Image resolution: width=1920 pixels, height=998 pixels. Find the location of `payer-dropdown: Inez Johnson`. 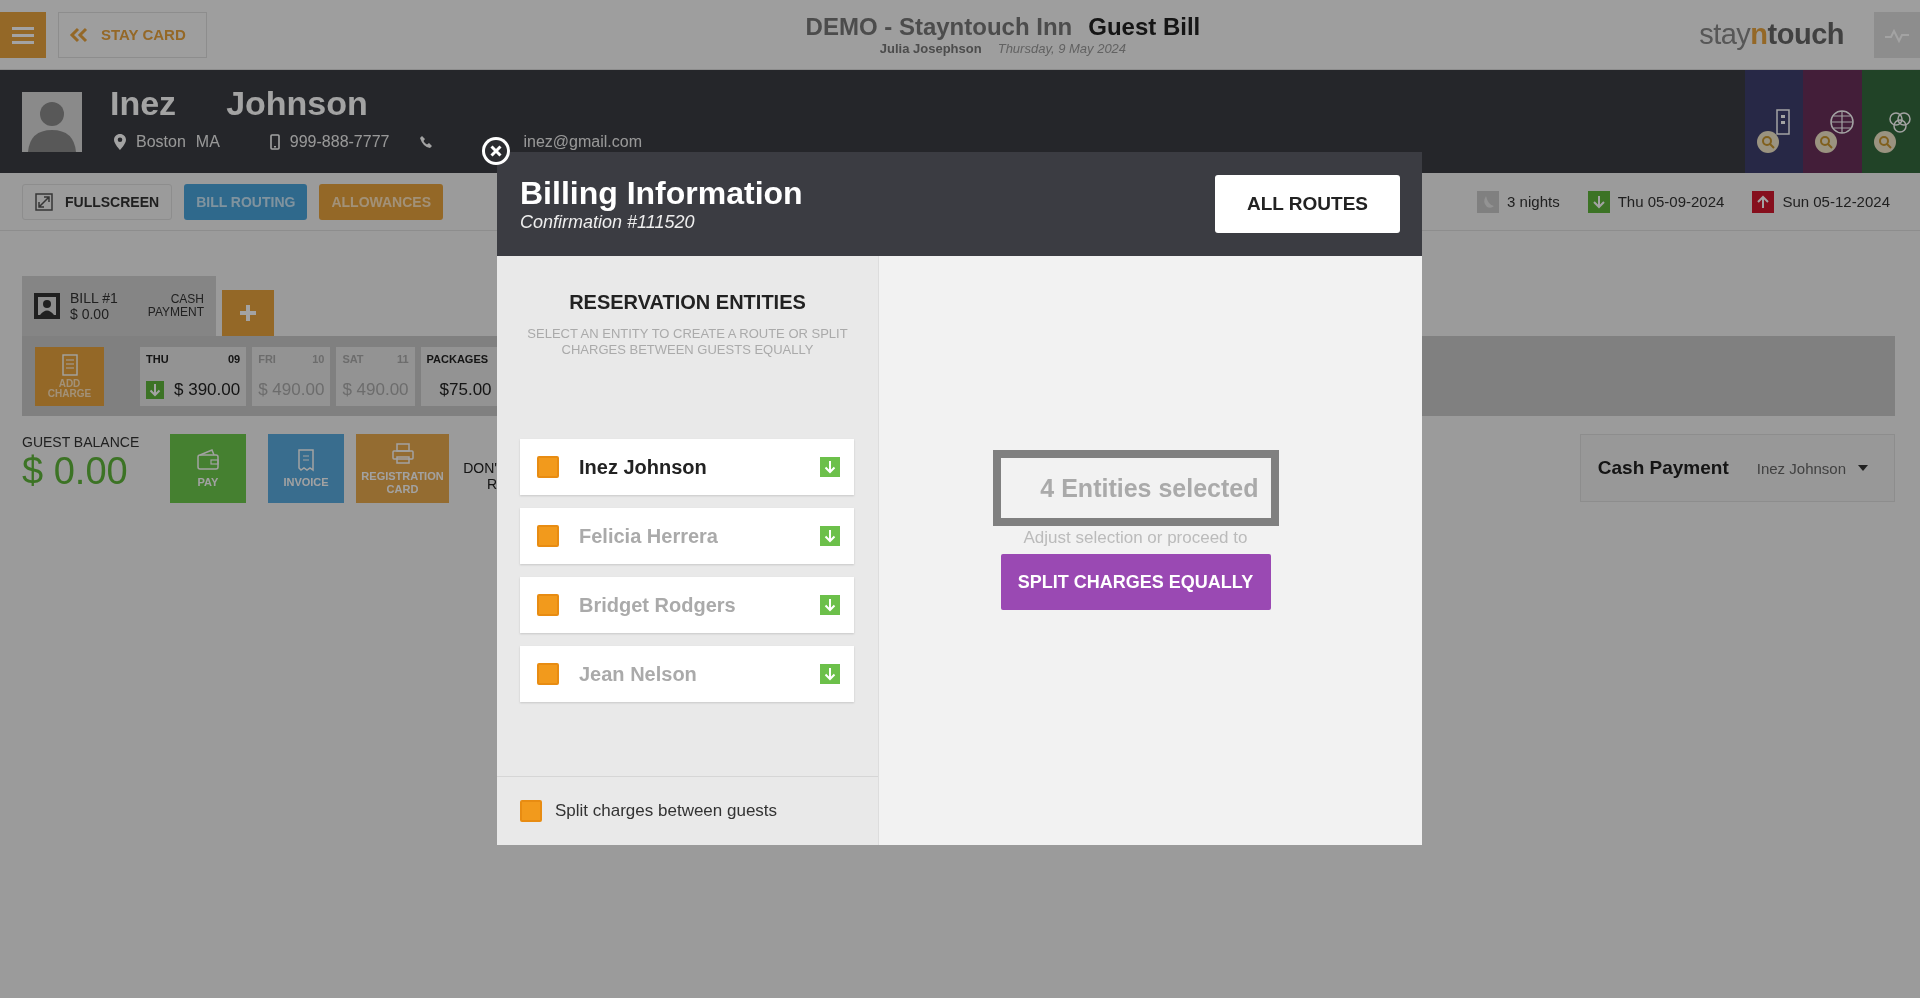

payer-dropdown: Inez Johnson is located at coordinates (1812, 468).